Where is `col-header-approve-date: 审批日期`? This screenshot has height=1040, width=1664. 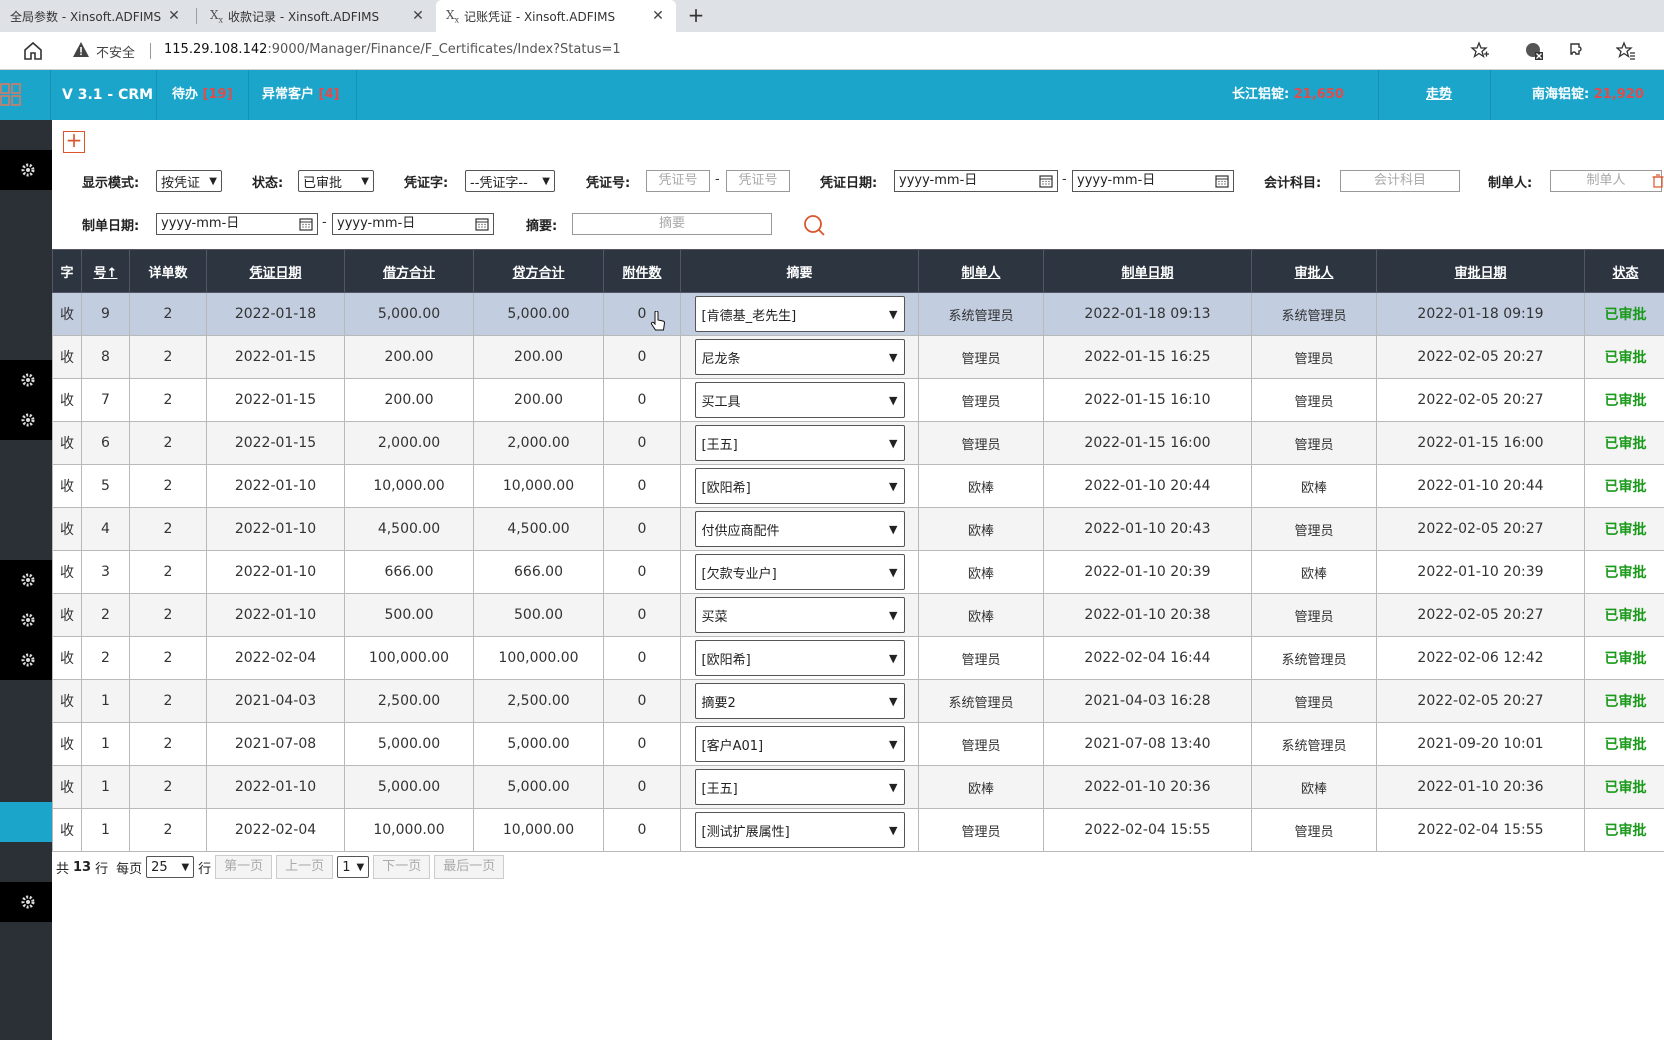
col-header-approve-date: 审批日期 is located at coordinates (1480, 271).